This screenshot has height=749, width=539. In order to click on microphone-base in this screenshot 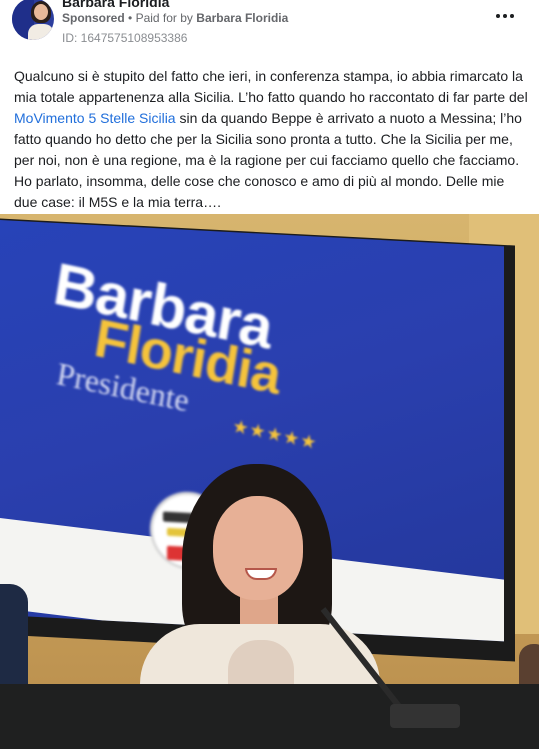, I will do `click(425, 716)`.